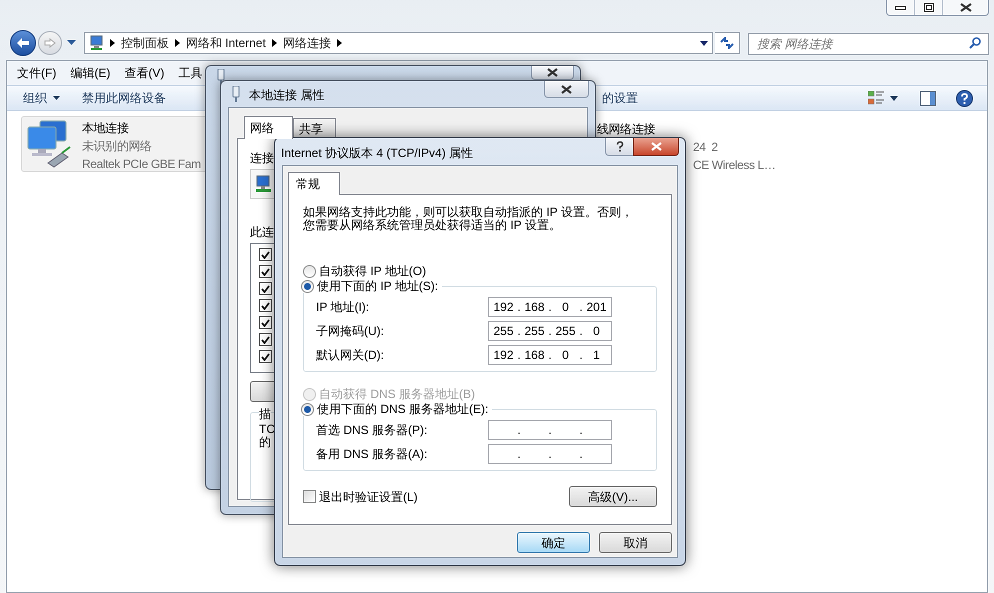  I want to click on dropdown-caret-icon, so click(704, 43).